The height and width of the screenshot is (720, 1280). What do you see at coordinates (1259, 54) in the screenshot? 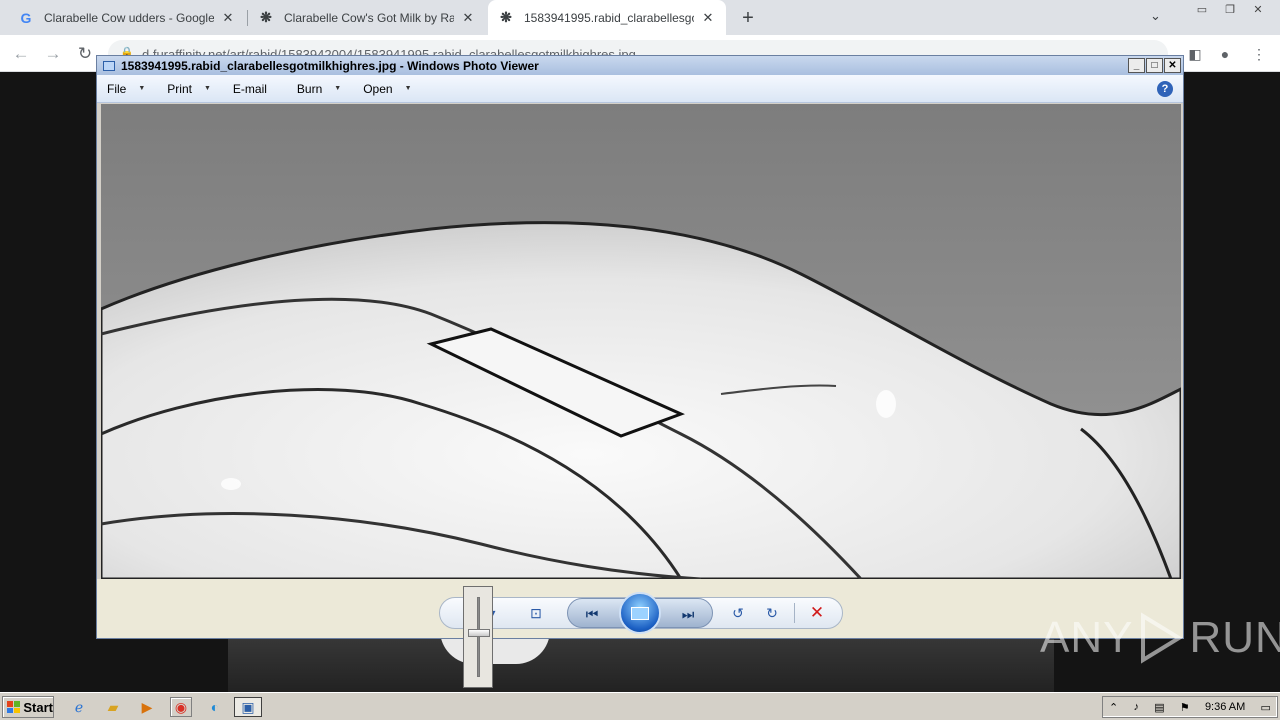
I see `more-menu-icon: ⋮` at bounding box center [1259, 54].